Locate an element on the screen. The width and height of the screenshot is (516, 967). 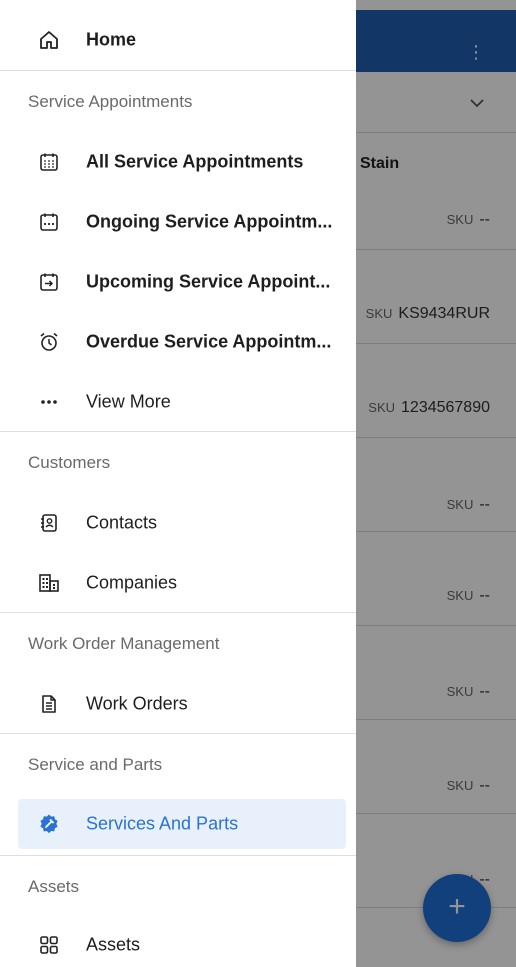
drawer-item-assets: Assets is located at coordinates (178, 941).